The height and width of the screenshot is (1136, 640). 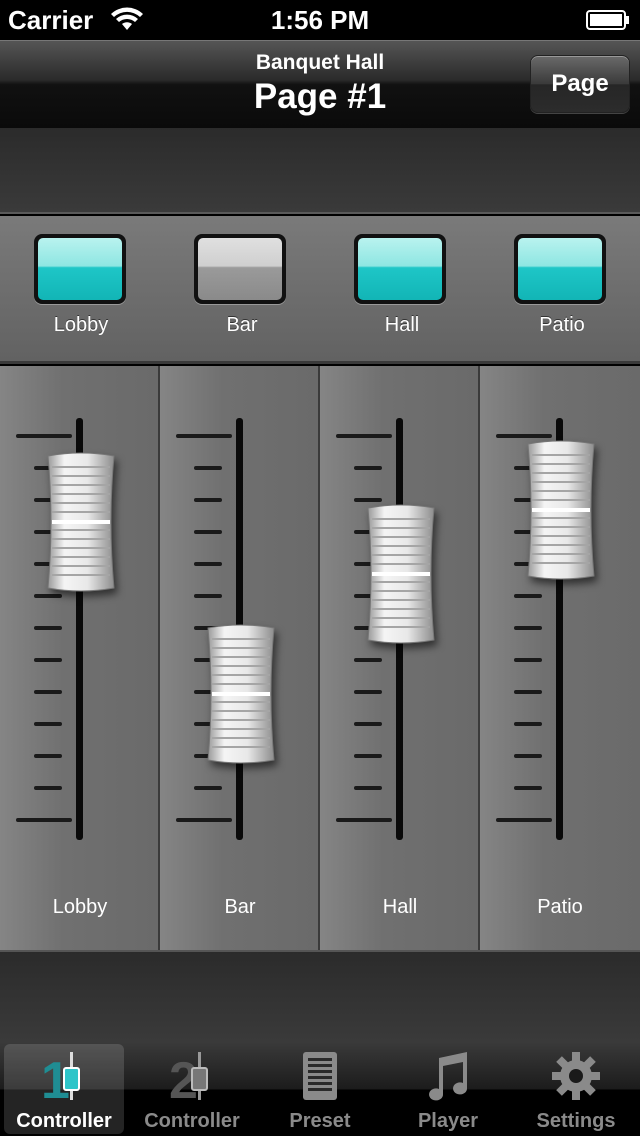 I want to click on zone-toggle-lobby, so click(x=80, y=269).